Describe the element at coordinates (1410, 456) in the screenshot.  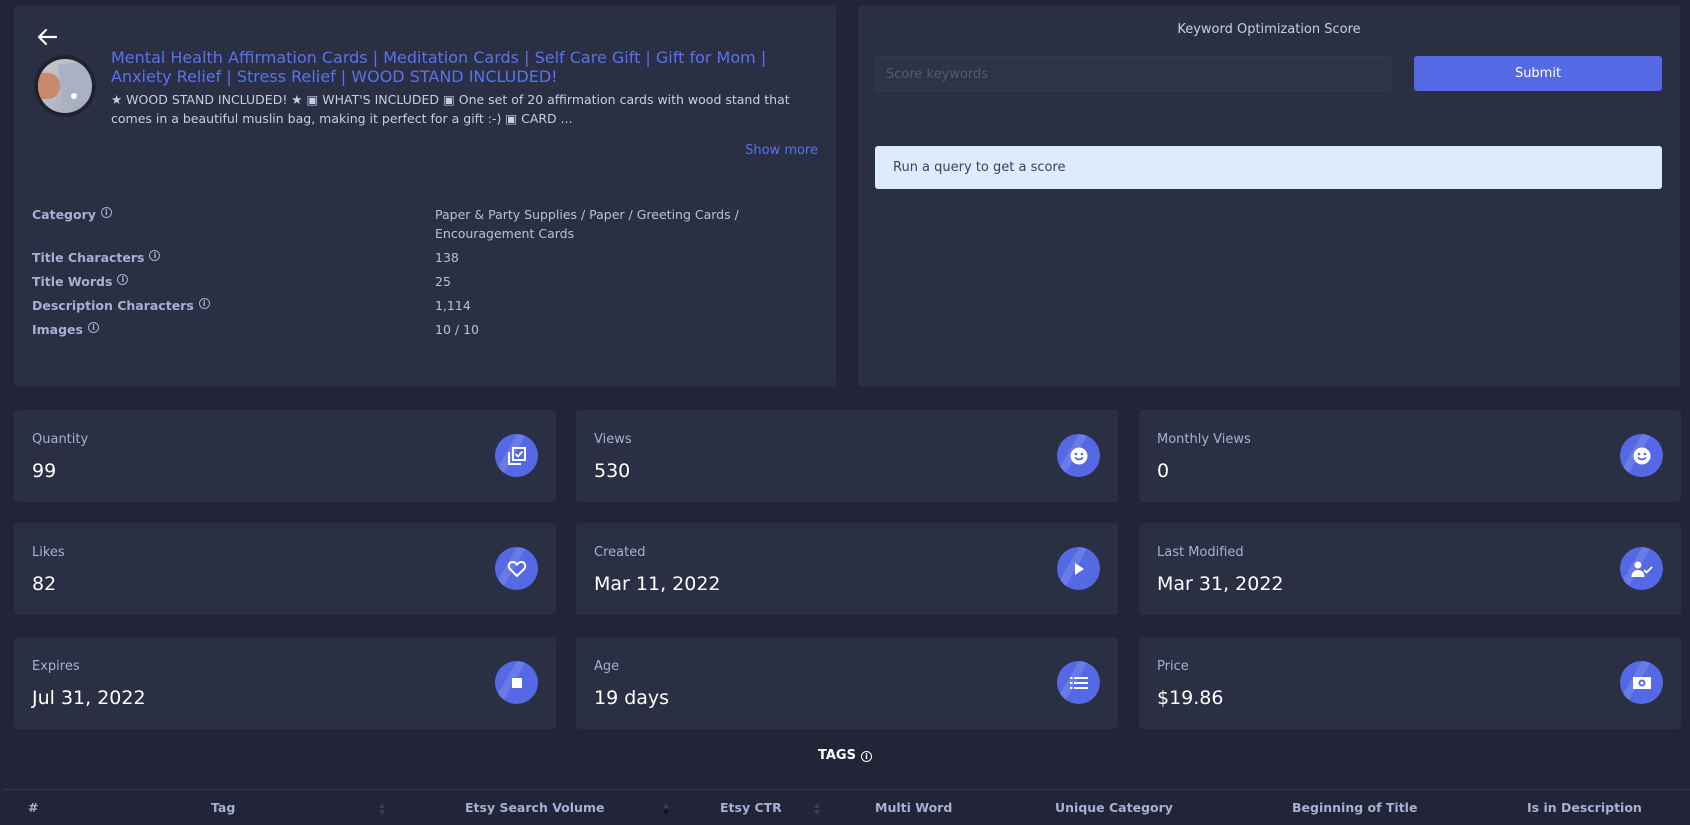
I see `stat-card-monthly-views: Monthly Views 0` at that location.